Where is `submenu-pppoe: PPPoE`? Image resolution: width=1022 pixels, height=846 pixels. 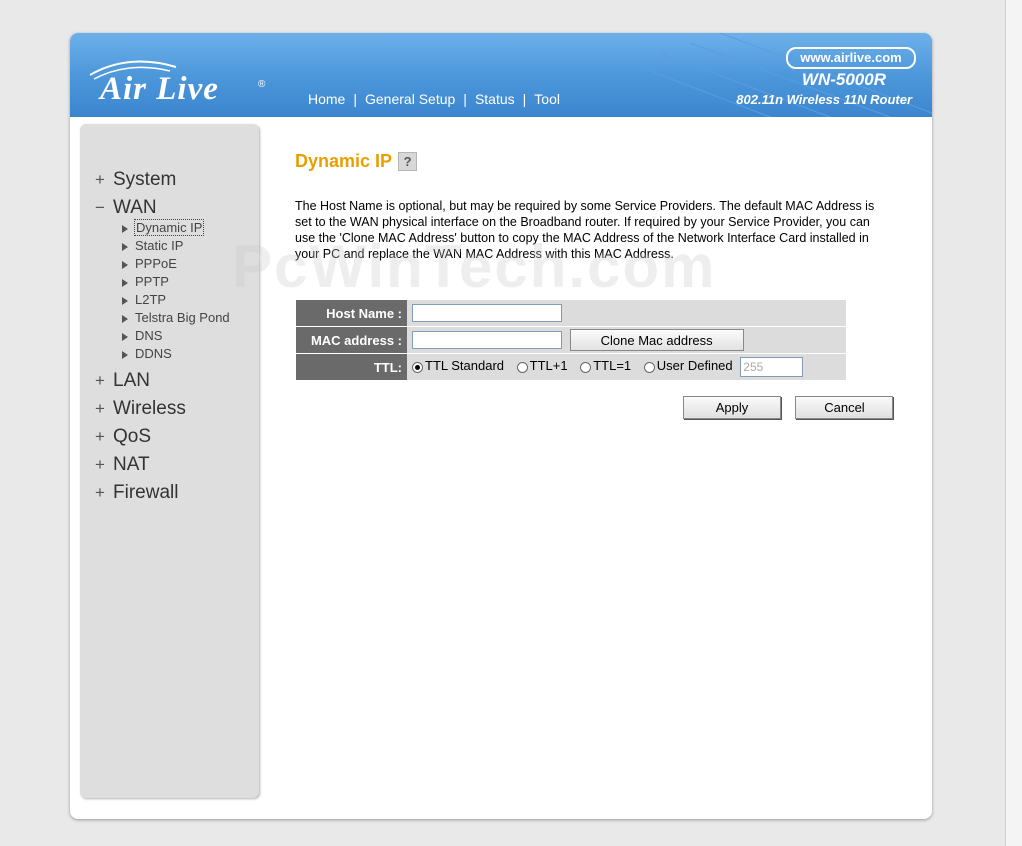 submenu-pppoe: PPPoE is located at coordinates (176, 264).